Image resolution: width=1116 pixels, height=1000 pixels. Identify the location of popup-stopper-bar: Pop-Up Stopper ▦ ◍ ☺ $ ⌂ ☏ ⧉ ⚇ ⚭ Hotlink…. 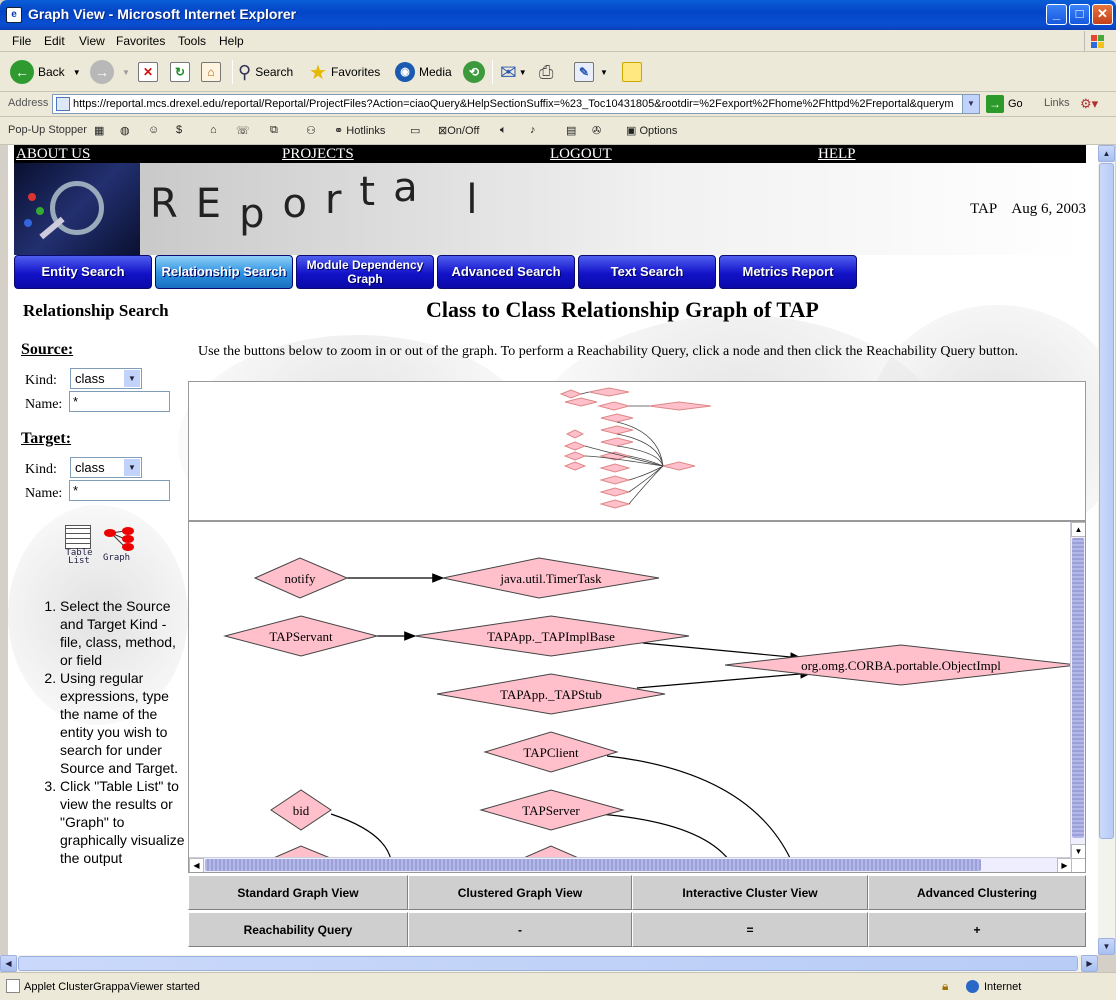
(558, 131).